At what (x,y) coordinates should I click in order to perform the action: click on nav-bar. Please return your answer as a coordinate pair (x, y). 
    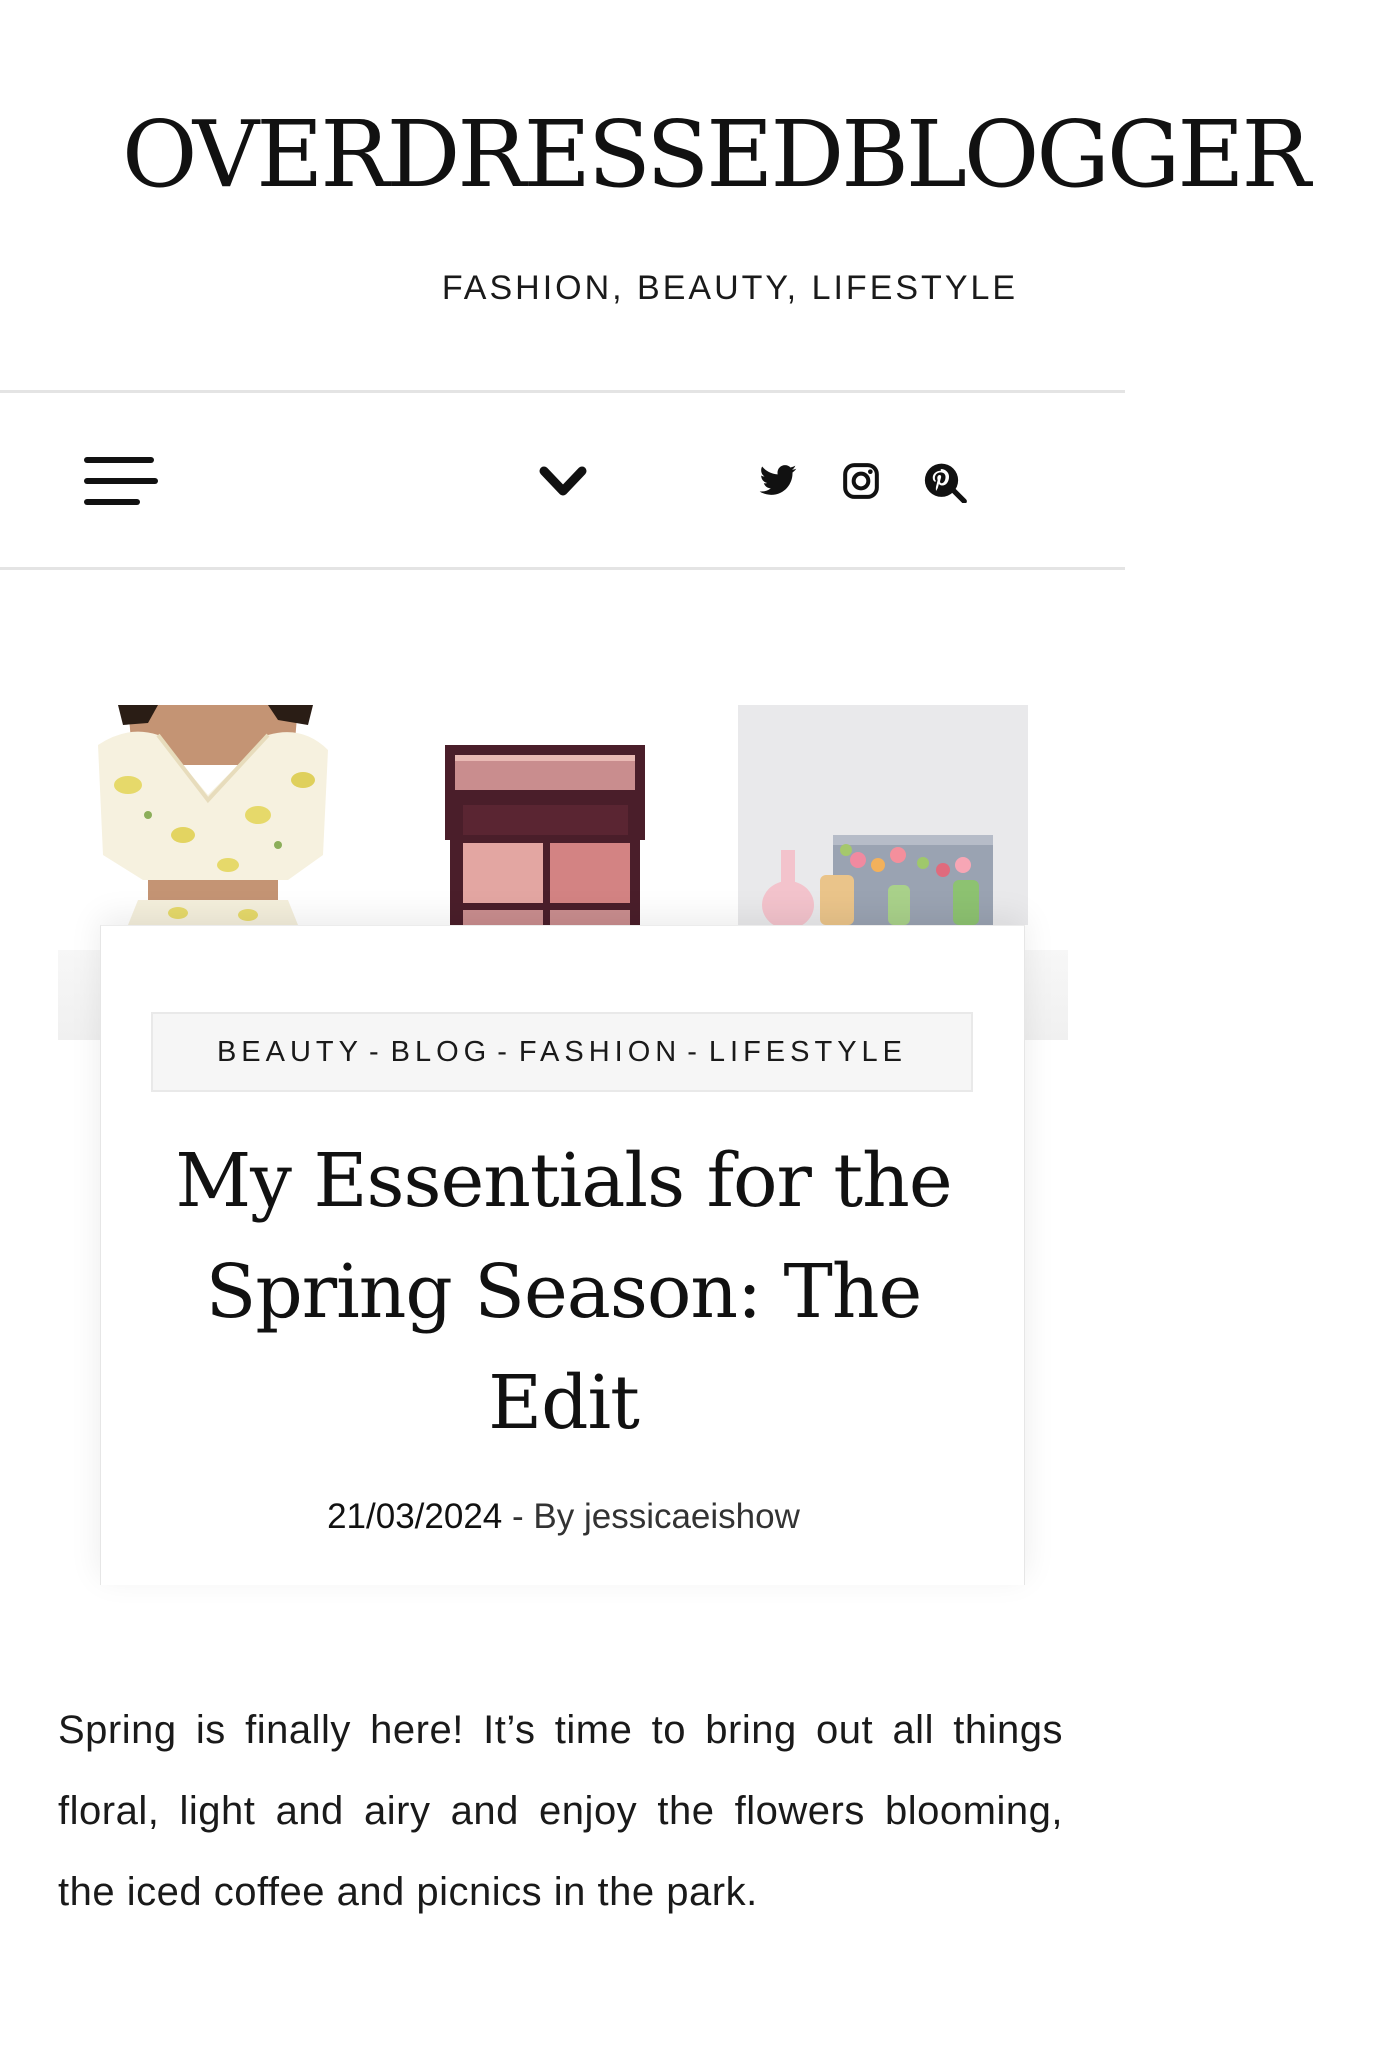
    Looking at the image, I should click on (562, 480).